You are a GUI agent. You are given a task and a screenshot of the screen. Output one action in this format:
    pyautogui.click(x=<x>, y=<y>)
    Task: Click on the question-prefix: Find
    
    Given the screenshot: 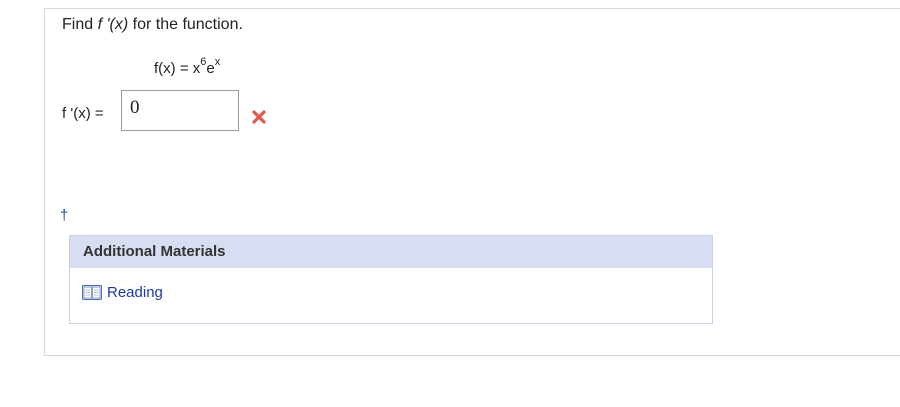 What is the action you would take?
    pyautogui.click(x=80, y=24)
    